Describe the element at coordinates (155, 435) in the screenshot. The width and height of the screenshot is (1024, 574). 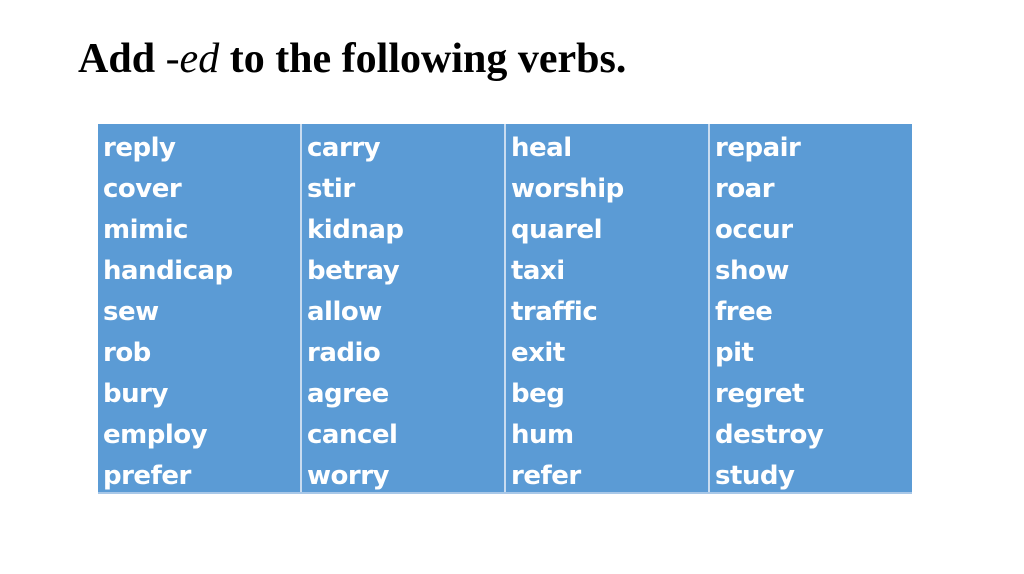
I see `verb-word: employ` at that location.